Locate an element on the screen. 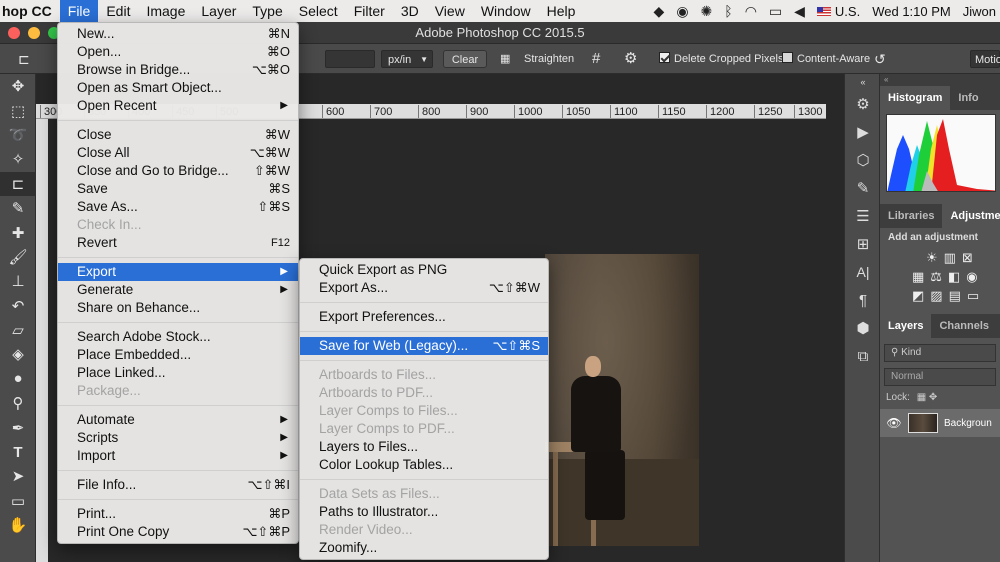 The height and width of the screenshot is (562, 1000). menu-select: Select is located at coordinates (318, 11).